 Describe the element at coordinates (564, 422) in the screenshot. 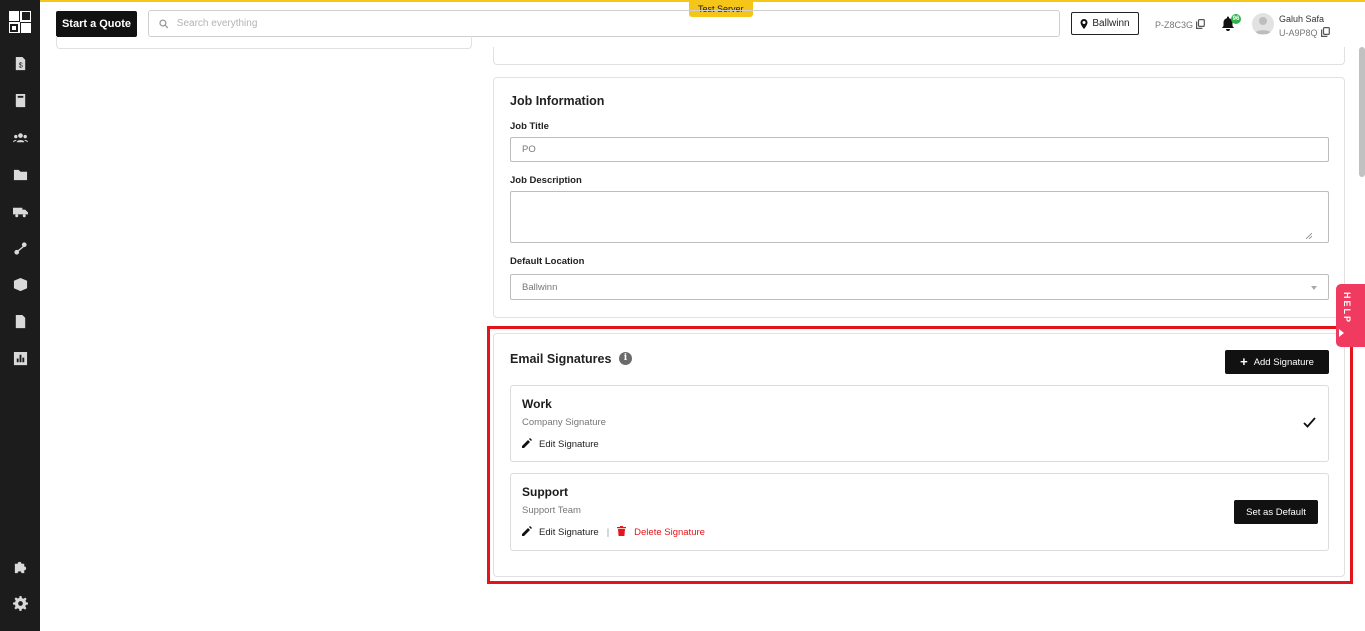

I see `signature-subtitle: Company Signature` at that location.